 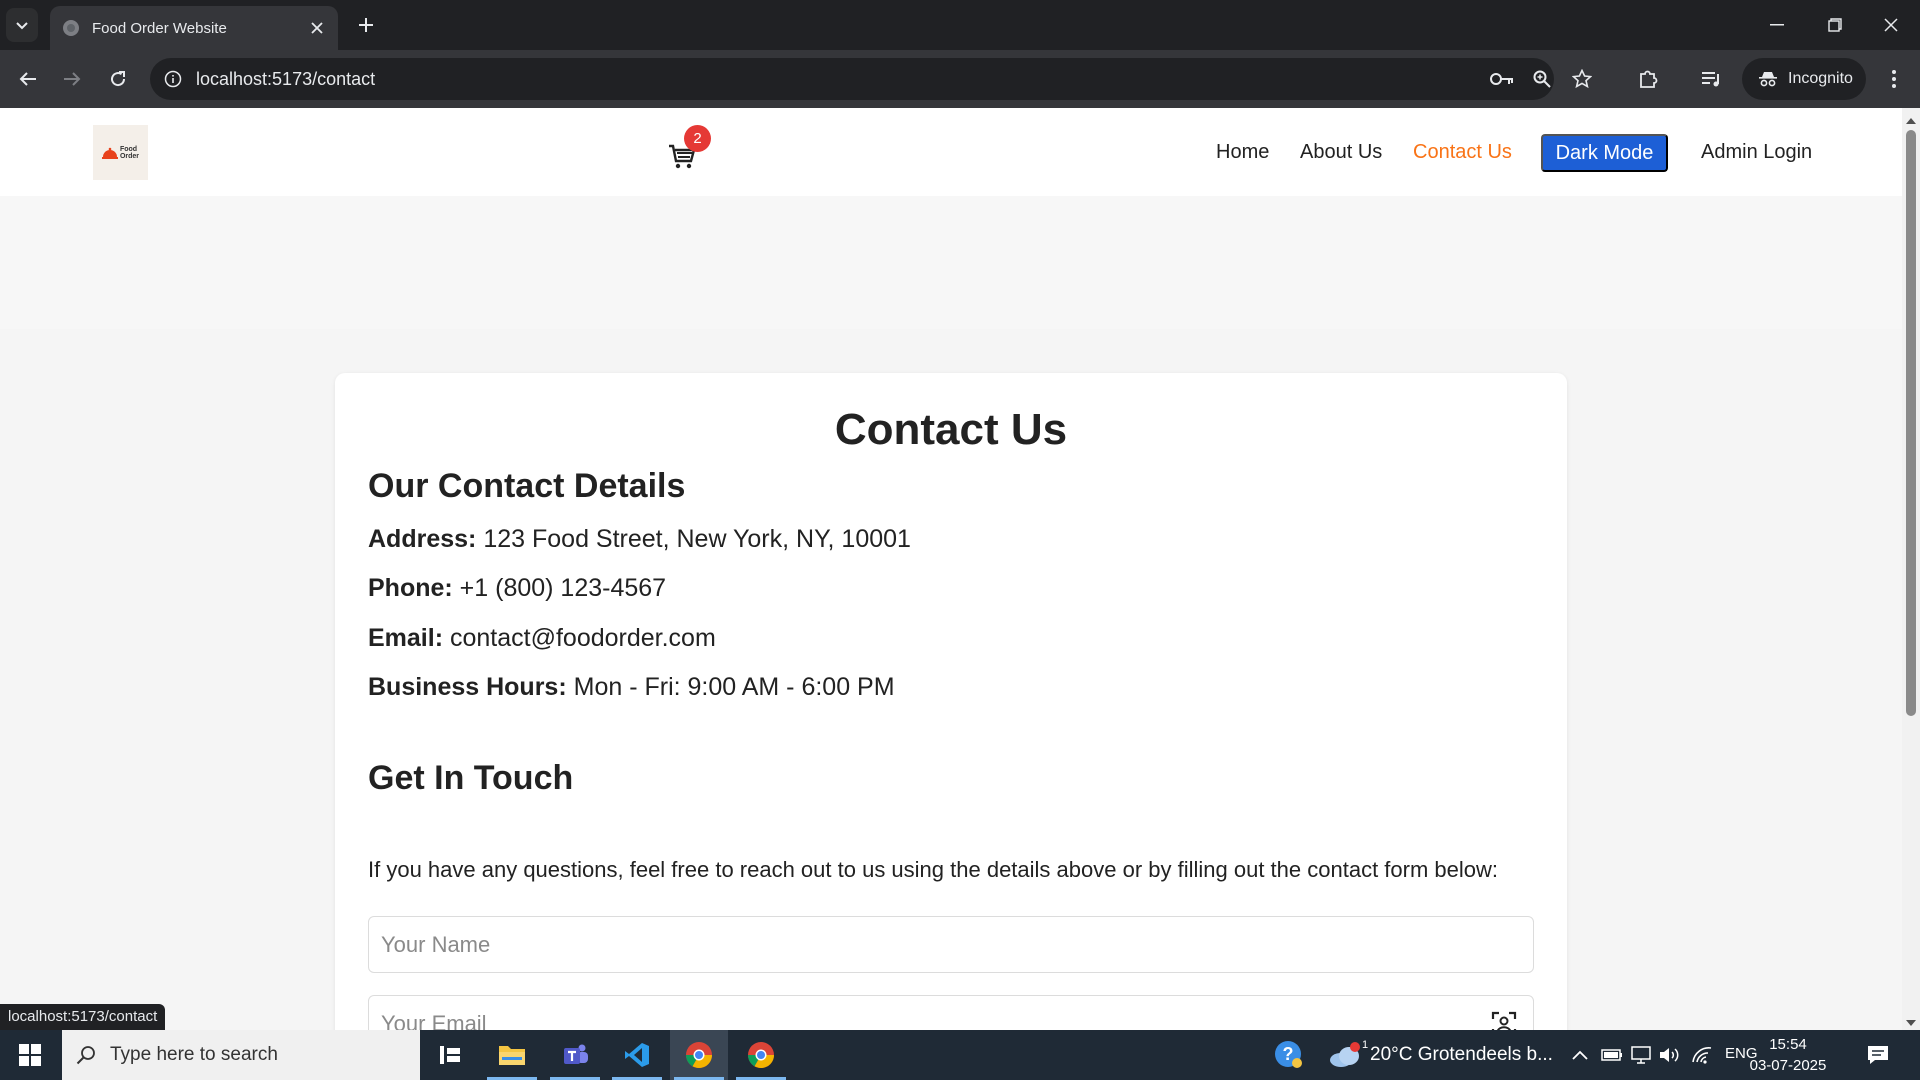 What do you see at coordinates (173, 79) in the screenshot?
I see `site-info-button` at bounding box center [173, 79].